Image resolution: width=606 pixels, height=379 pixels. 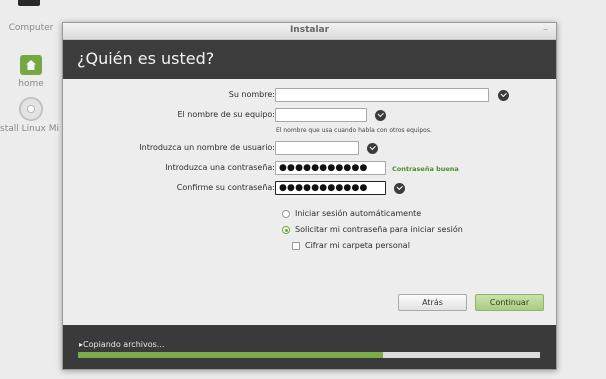 I want to click on name-field, so click(x=382, y=95).